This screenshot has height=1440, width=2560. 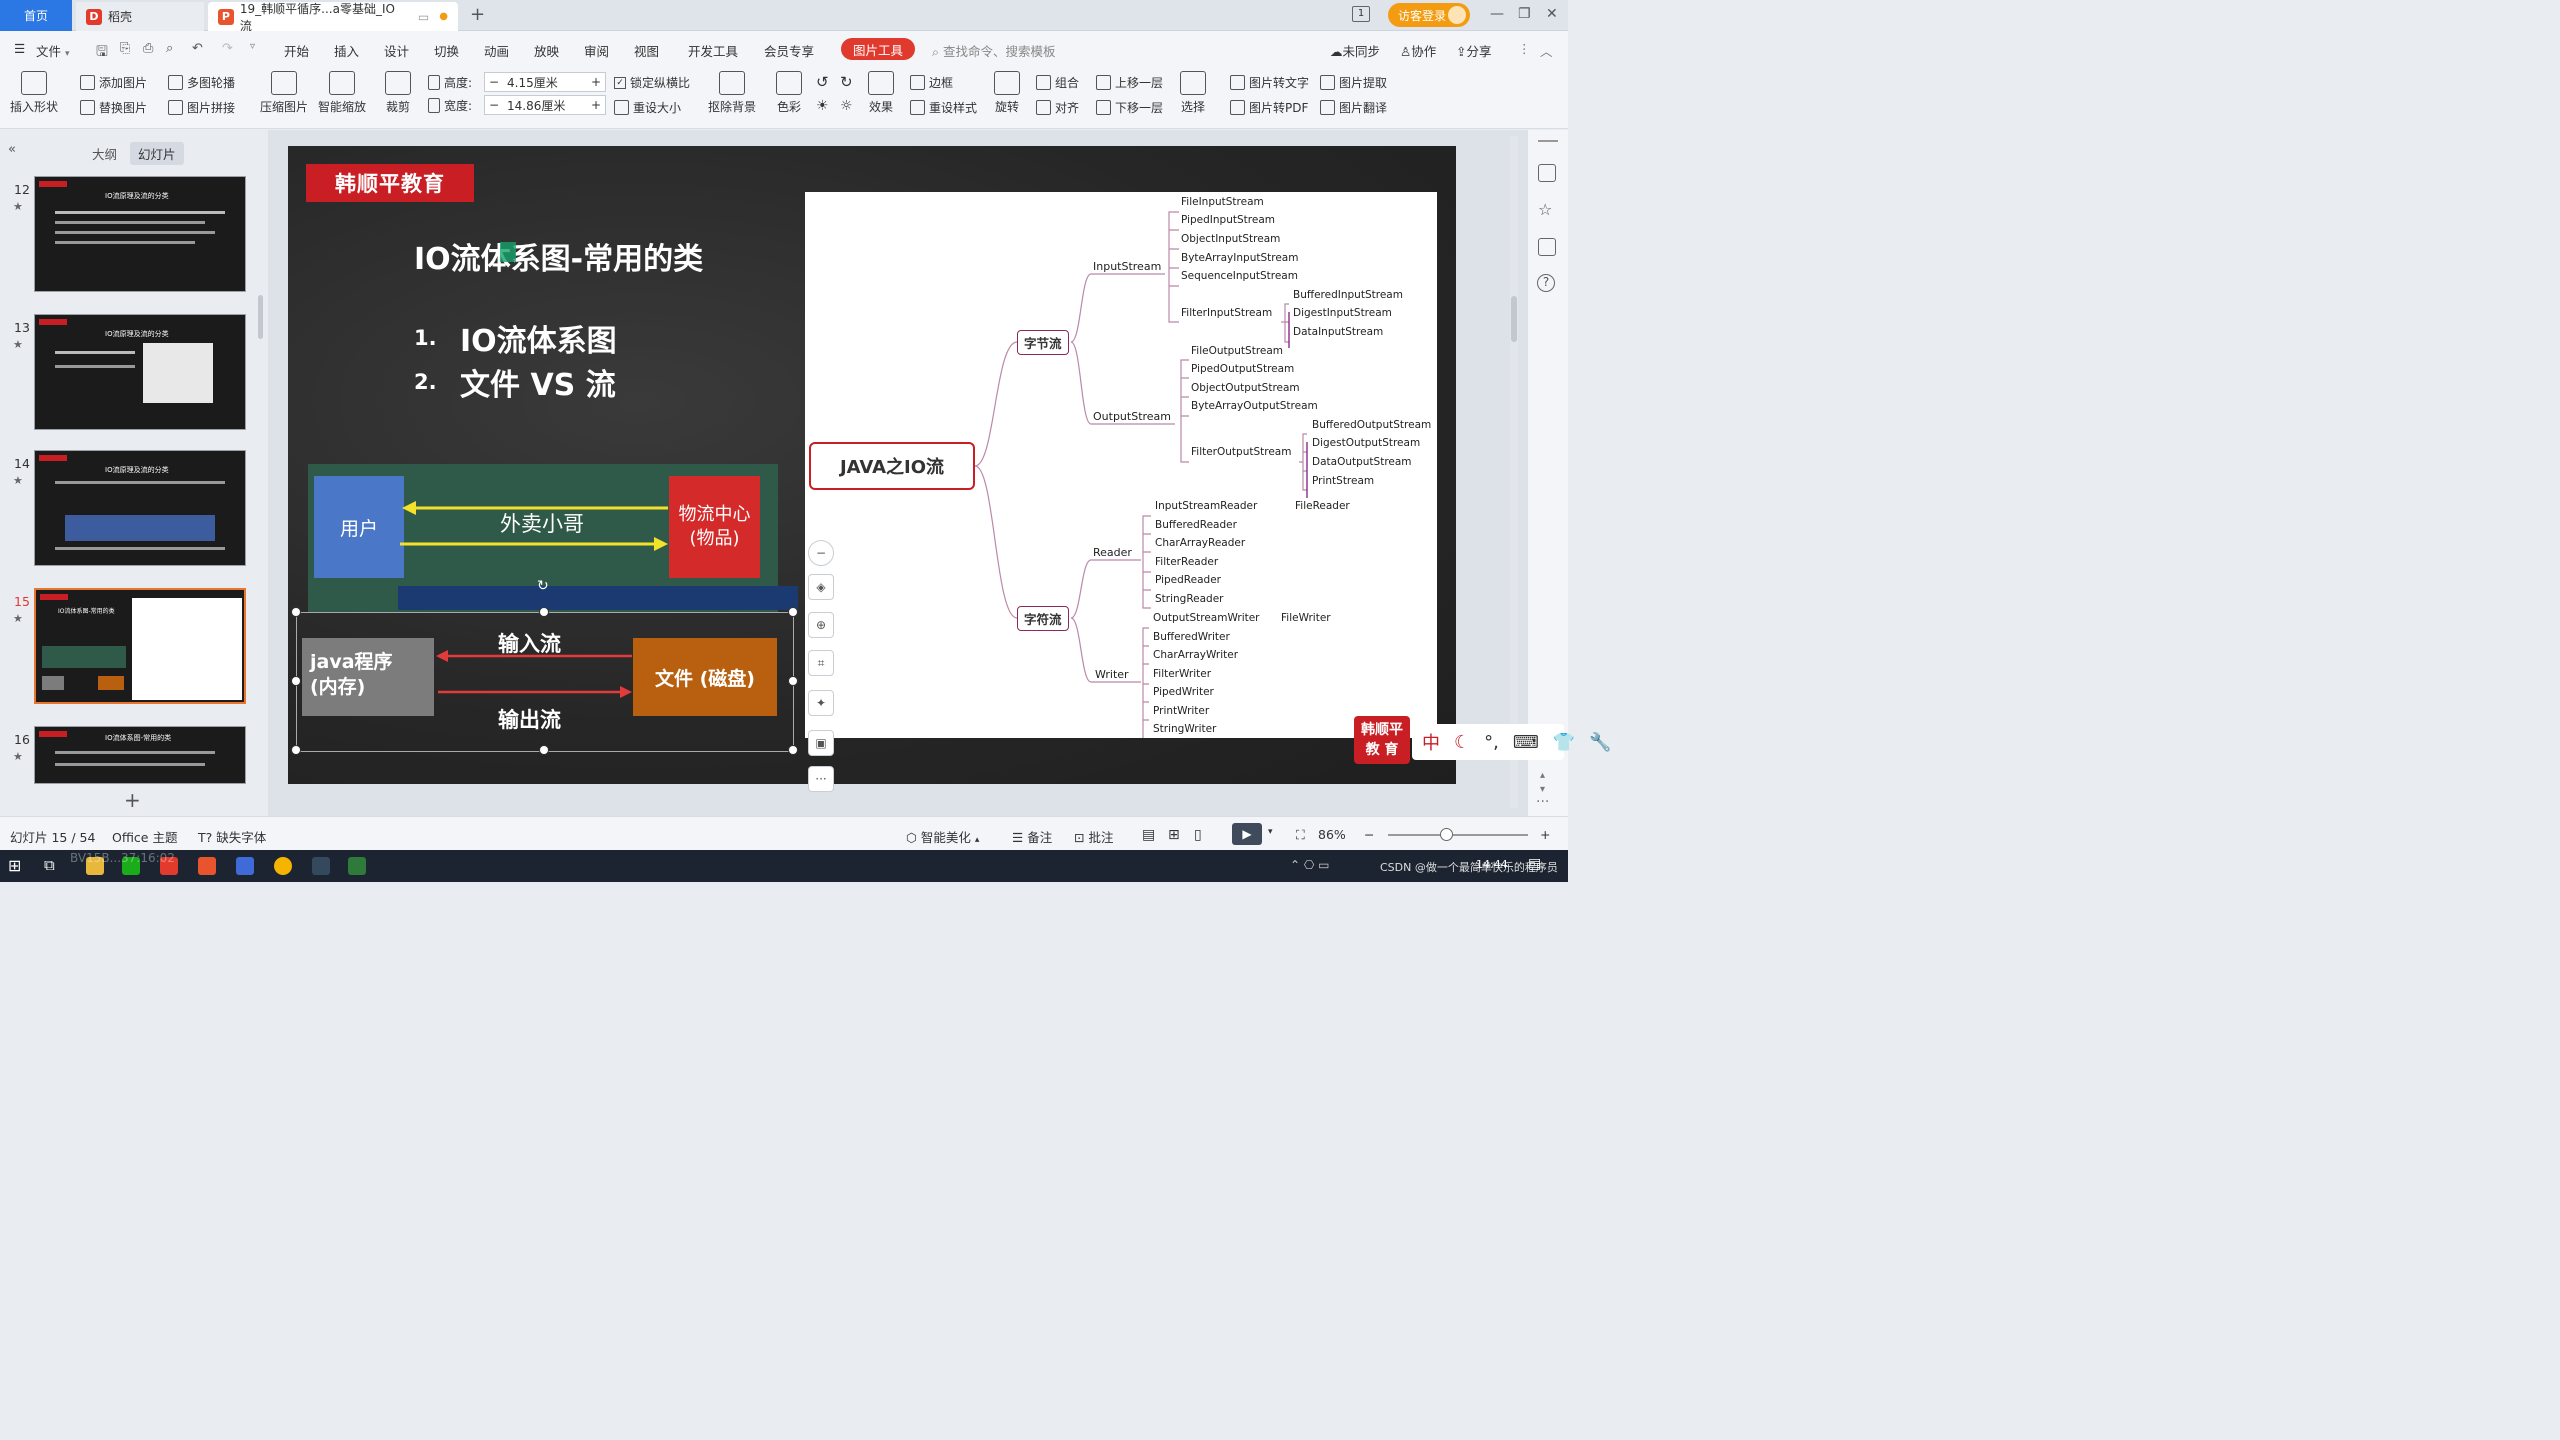 I want to click on replace-image-button: 替换图片, so click(x=113, y=107).